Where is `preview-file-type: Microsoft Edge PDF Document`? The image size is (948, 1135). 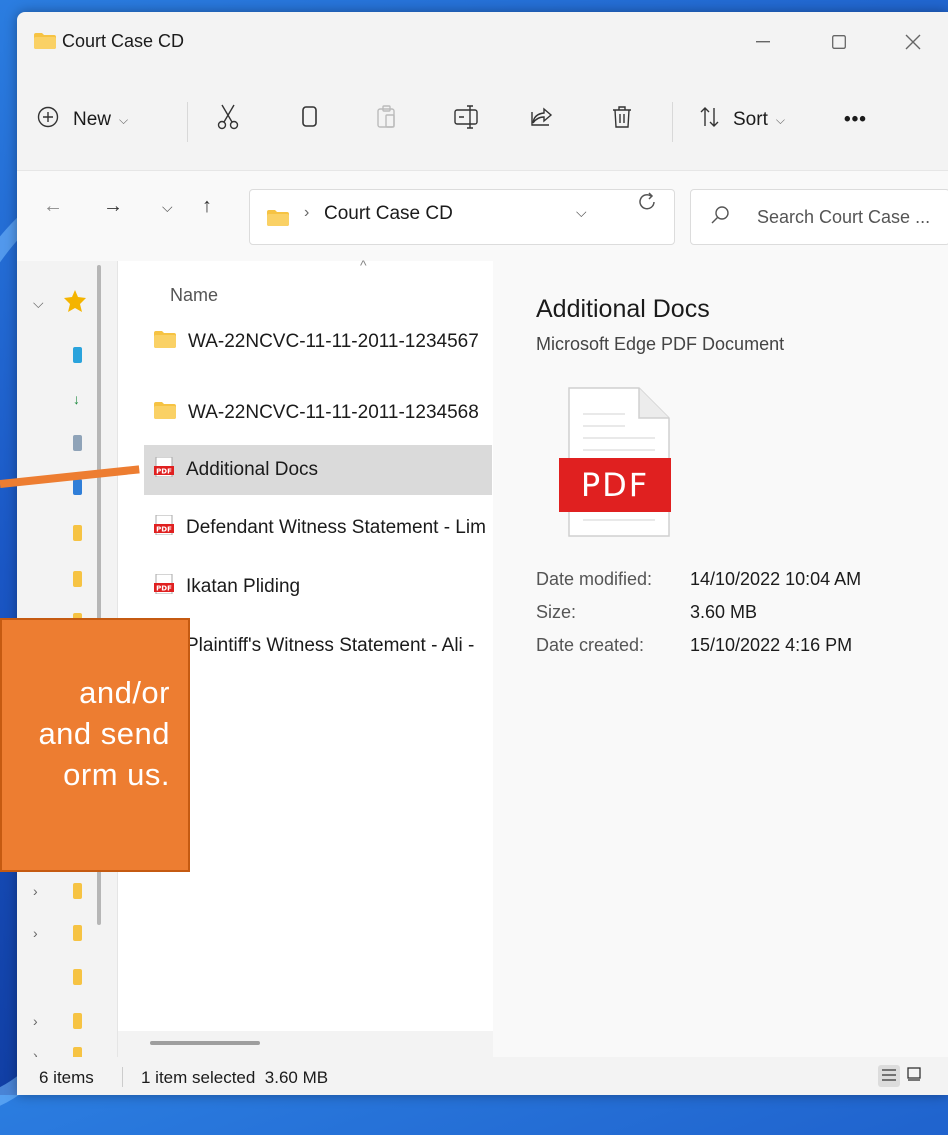 preview-file-type: Microsoft Edge PDF Document is located at coordinates (660, 344).